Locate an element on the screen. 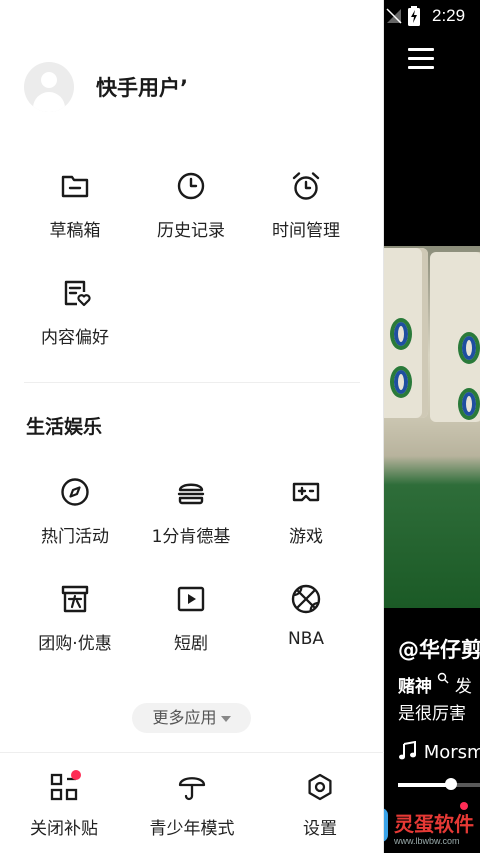 This screenshot has width=480, height=853. search-icon is located at coordinates (443, 678).